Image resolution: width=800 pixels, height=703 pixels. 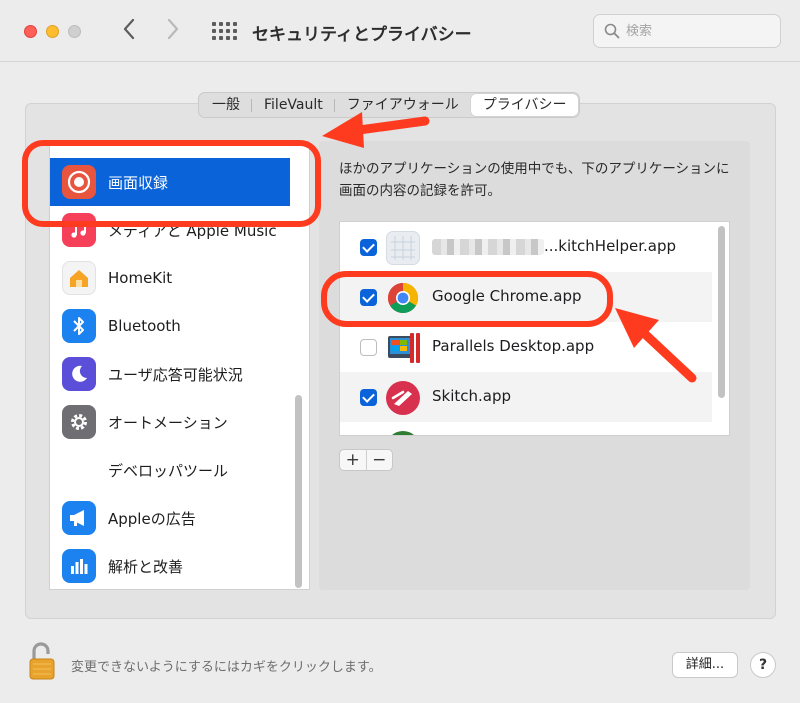 What do you see at coordinates (74, 31) in the screenshot?
I see `zoom-window-button` at bounding box center [74, 31].